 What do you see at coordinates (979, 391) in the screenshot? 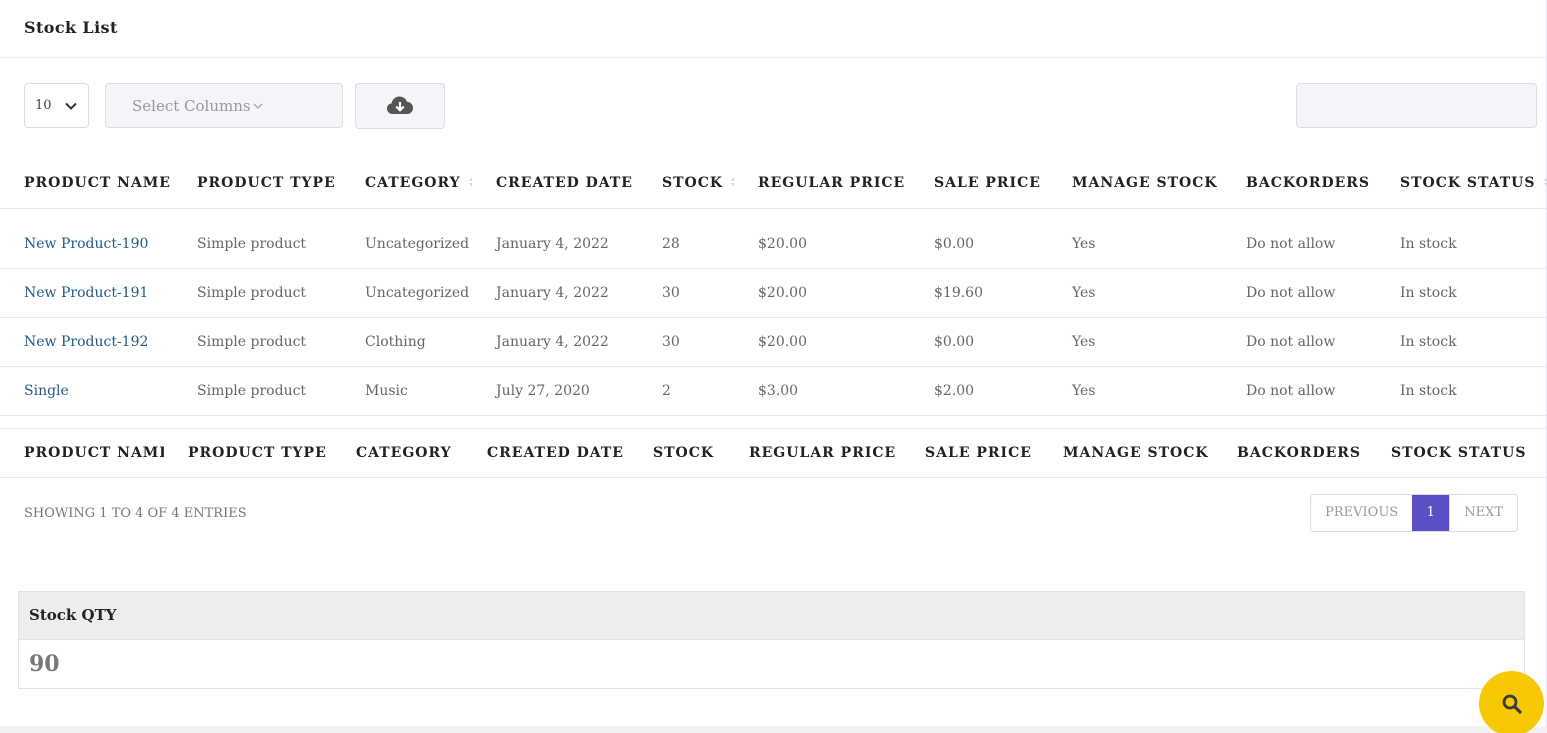
I see `cell-sale-price: $2.00` at bounding box center [979, 391].